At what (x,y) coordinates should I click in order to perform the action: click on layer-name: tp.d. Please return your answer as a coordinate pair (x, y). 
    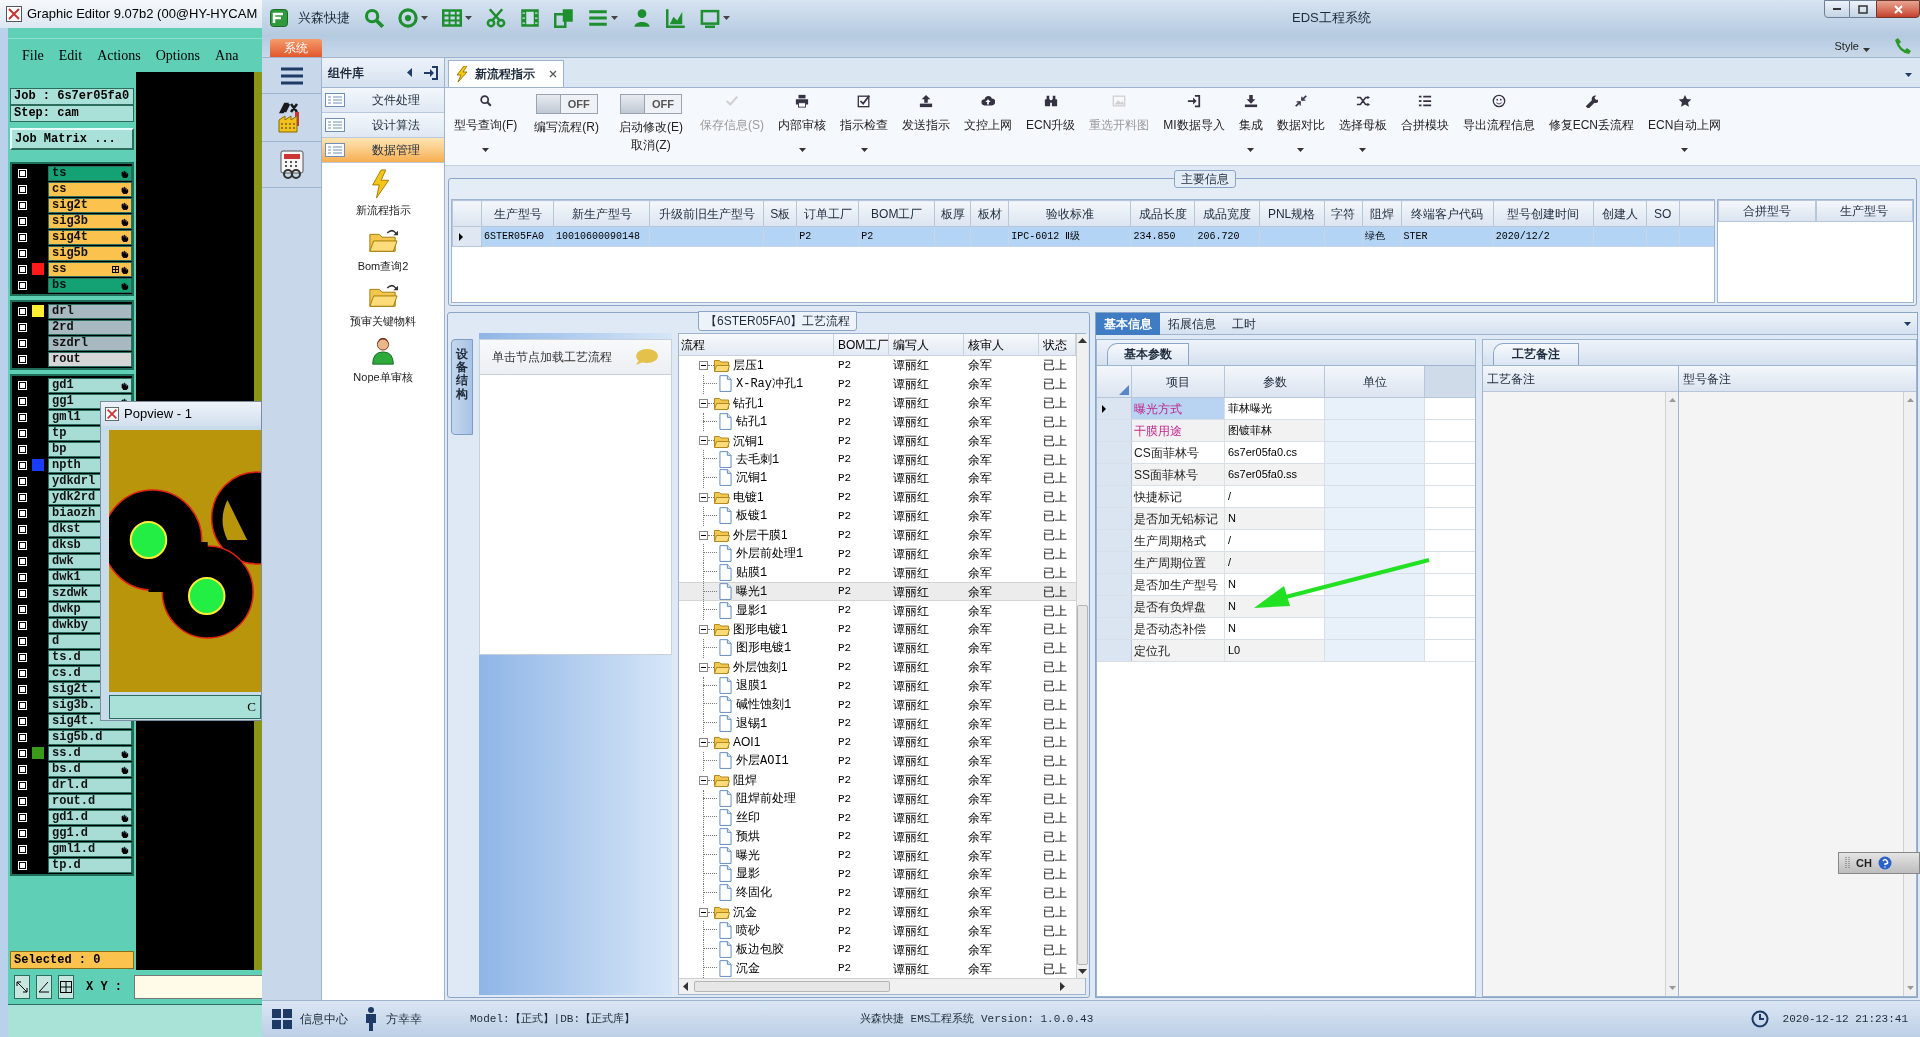
    Looking at the image, I should click on (90, 865).